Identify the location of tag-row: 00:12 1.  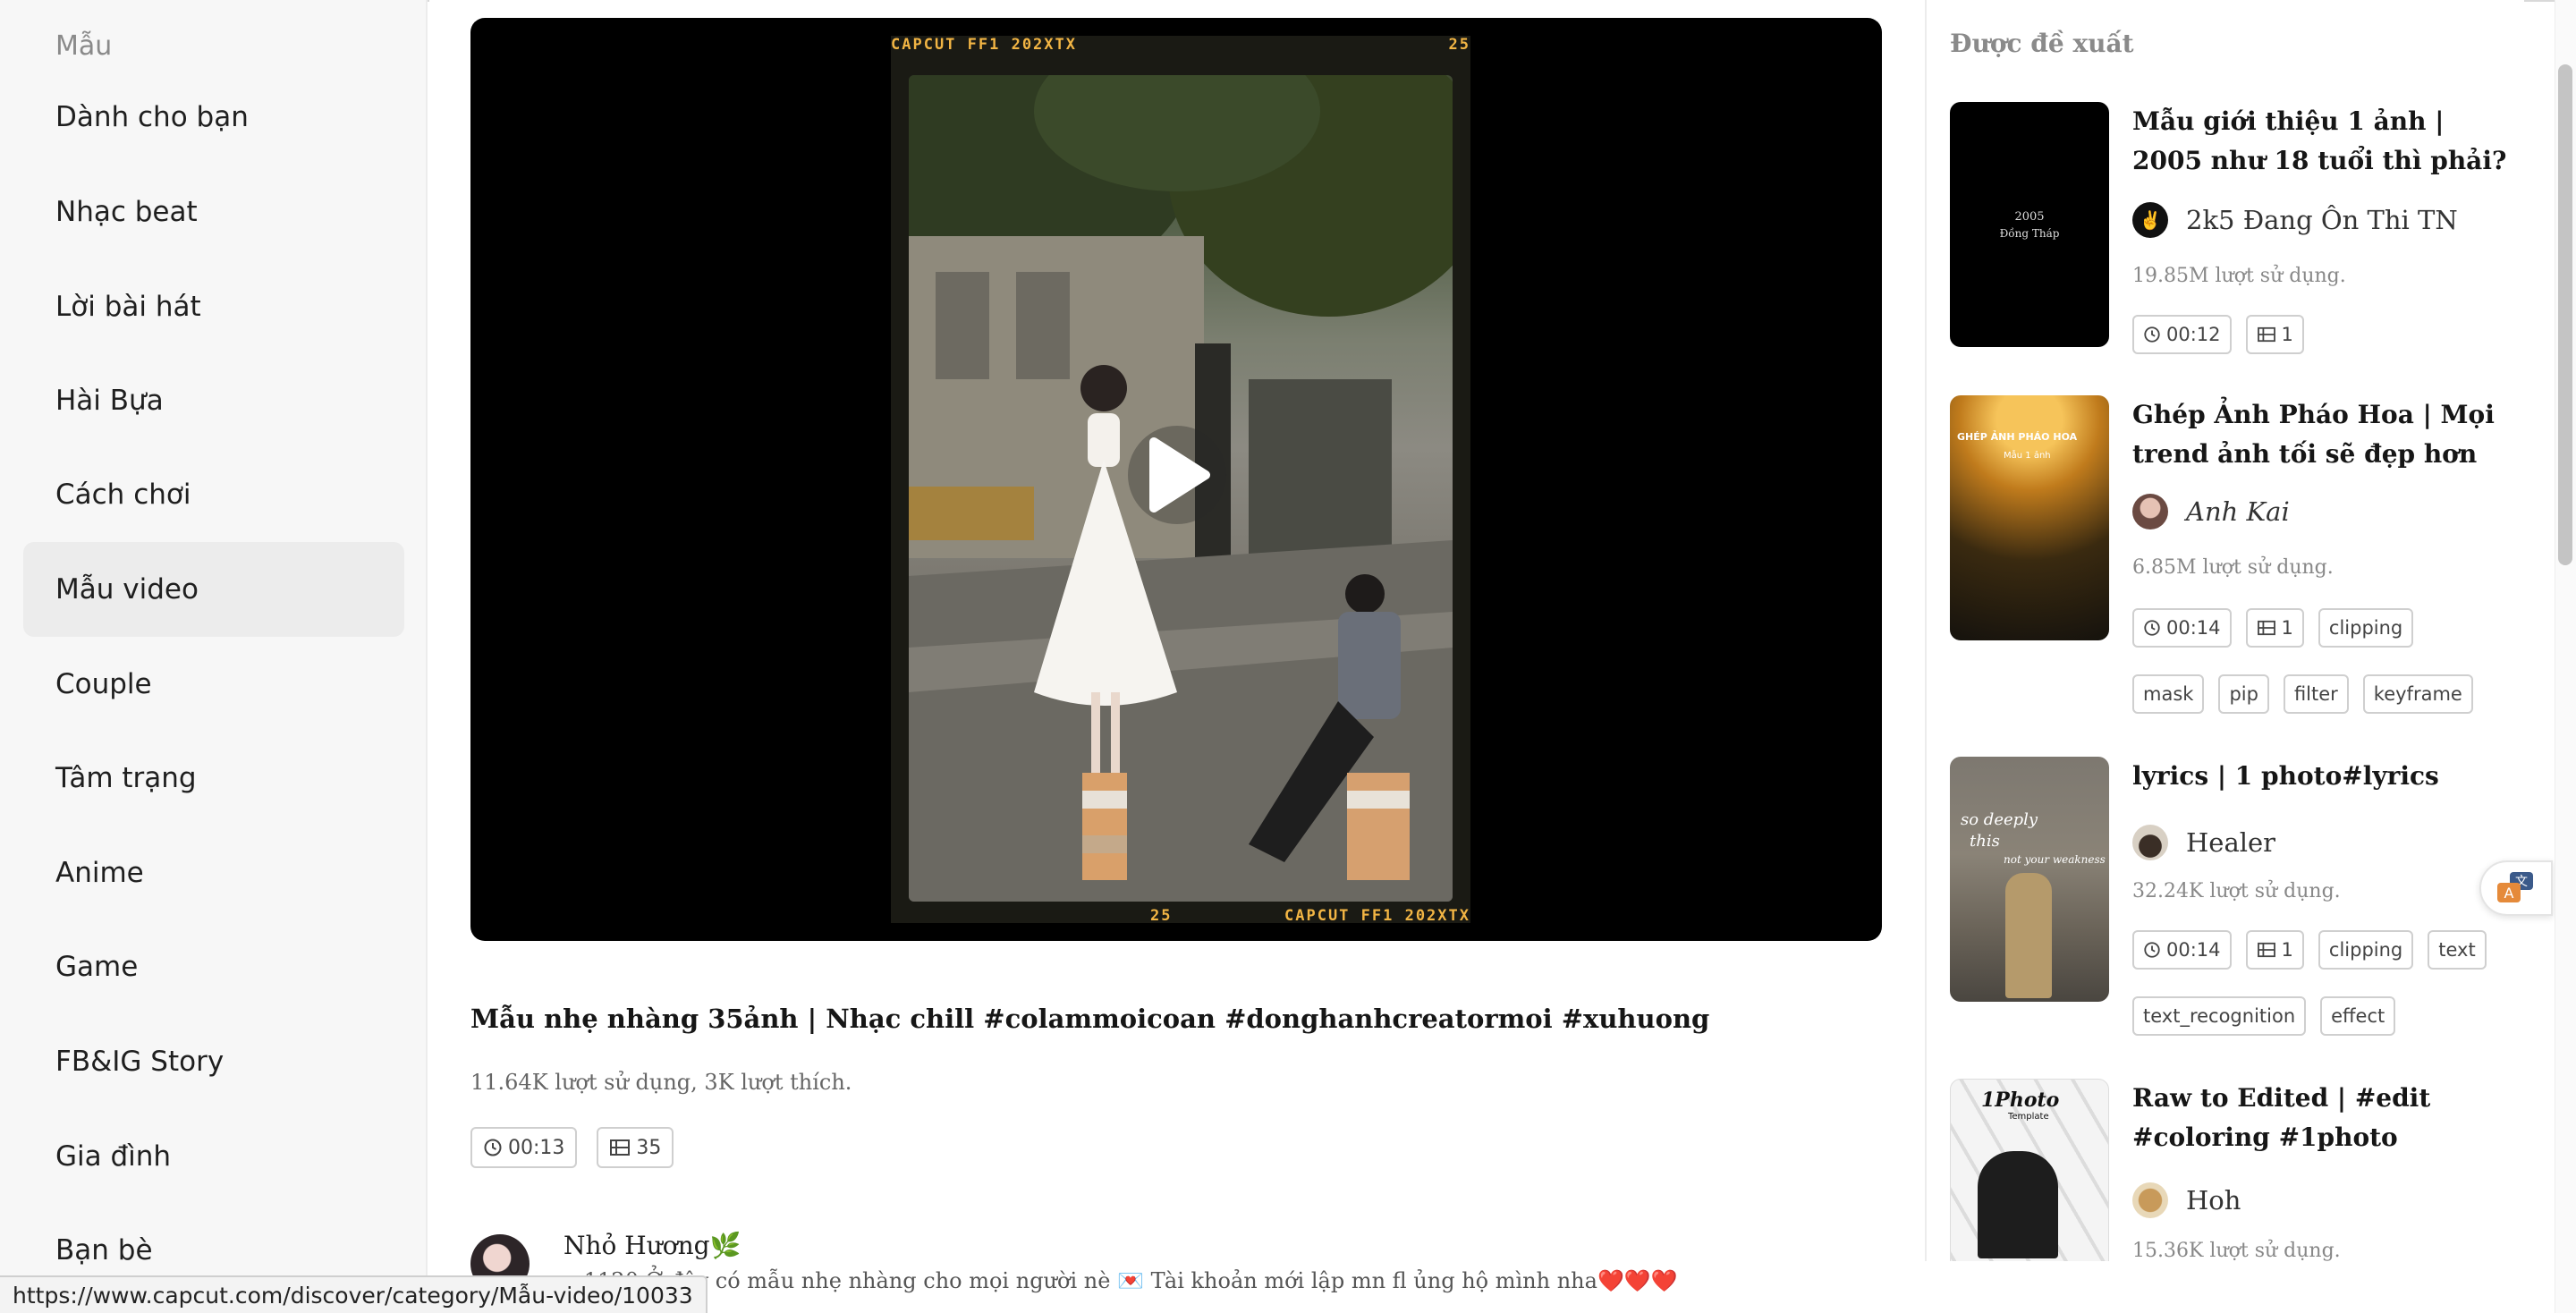
(2218, 334).